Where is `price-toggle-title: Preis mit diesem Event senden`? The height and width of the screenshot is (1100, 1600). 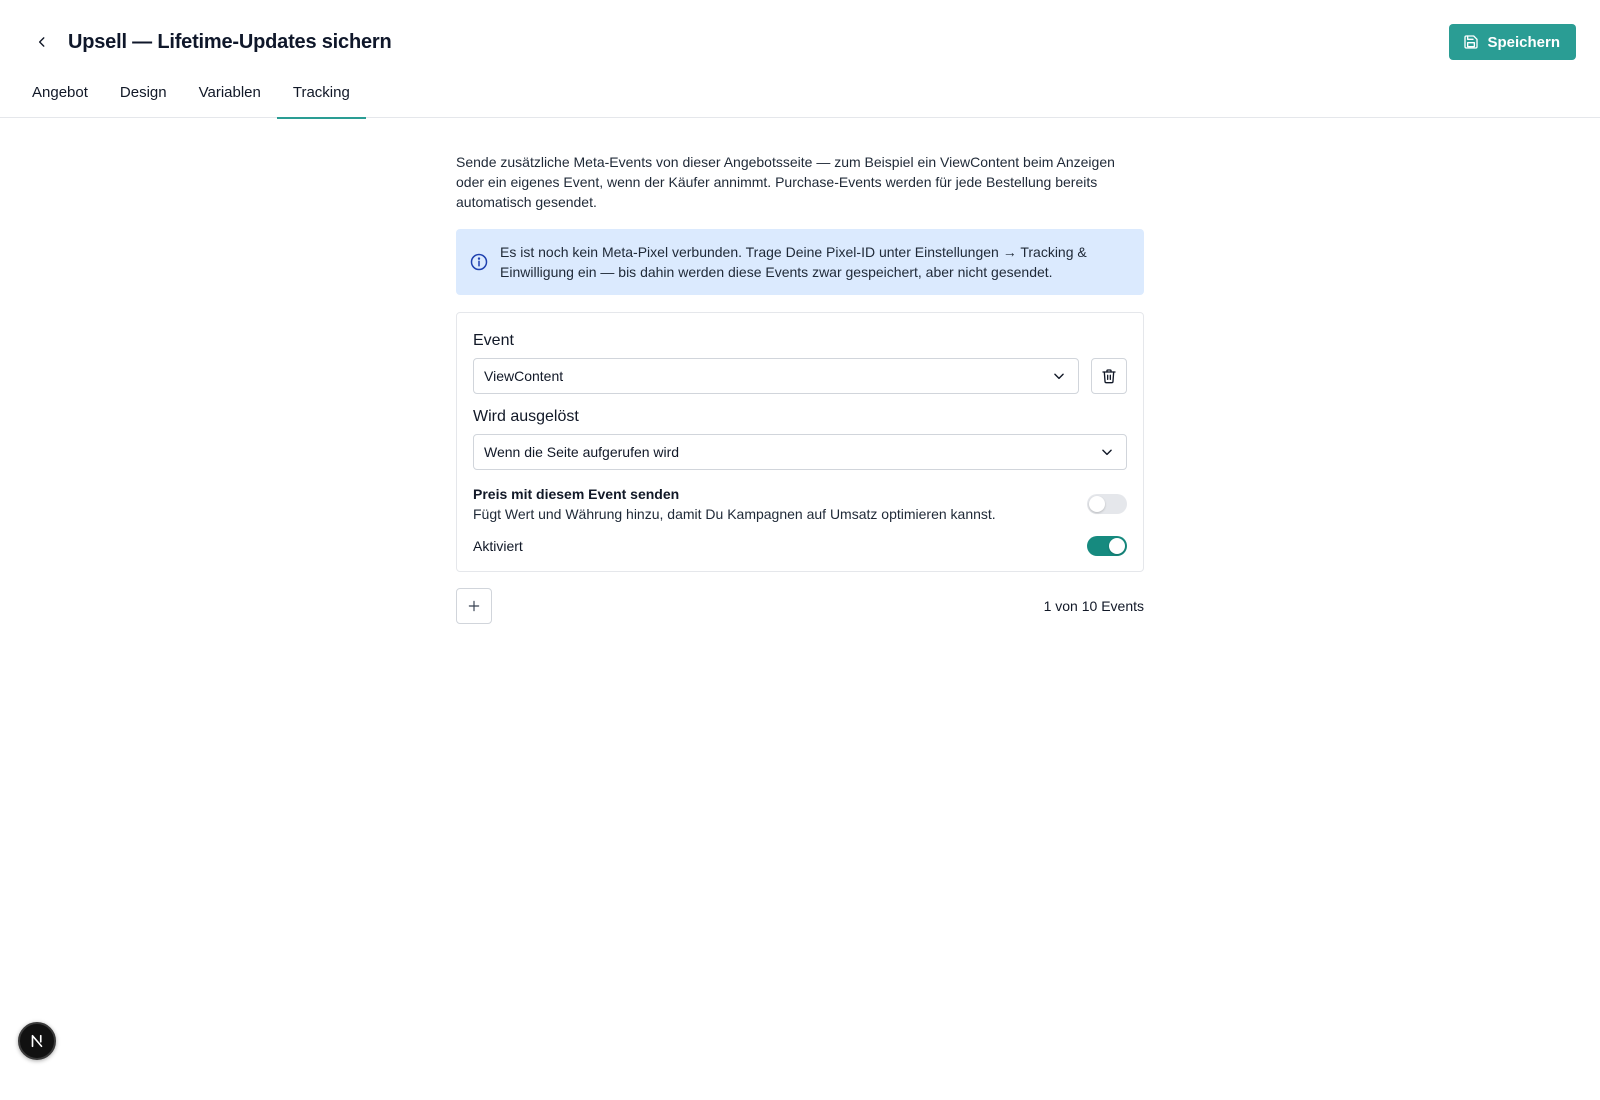
price-toggle-title: Preis mit diesem Event senden is located at coordinates (576, 494).